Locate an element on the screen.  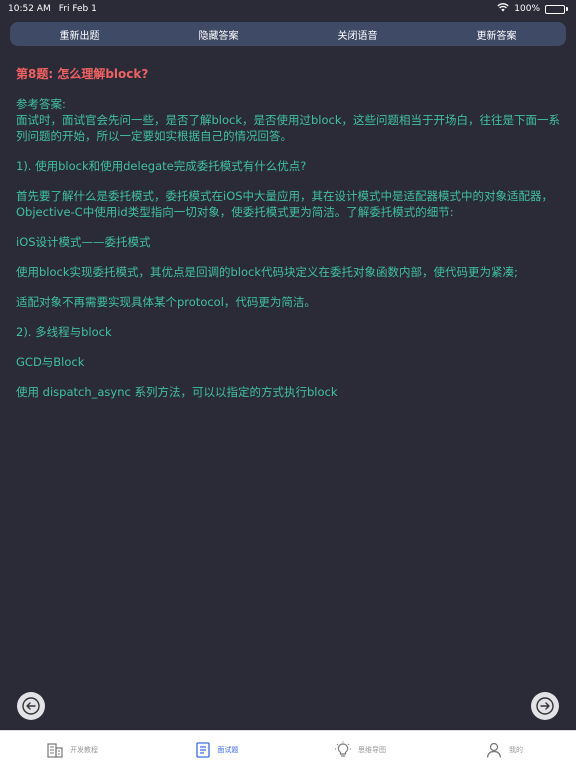
next-question-button is located at coordinates (545, 706).